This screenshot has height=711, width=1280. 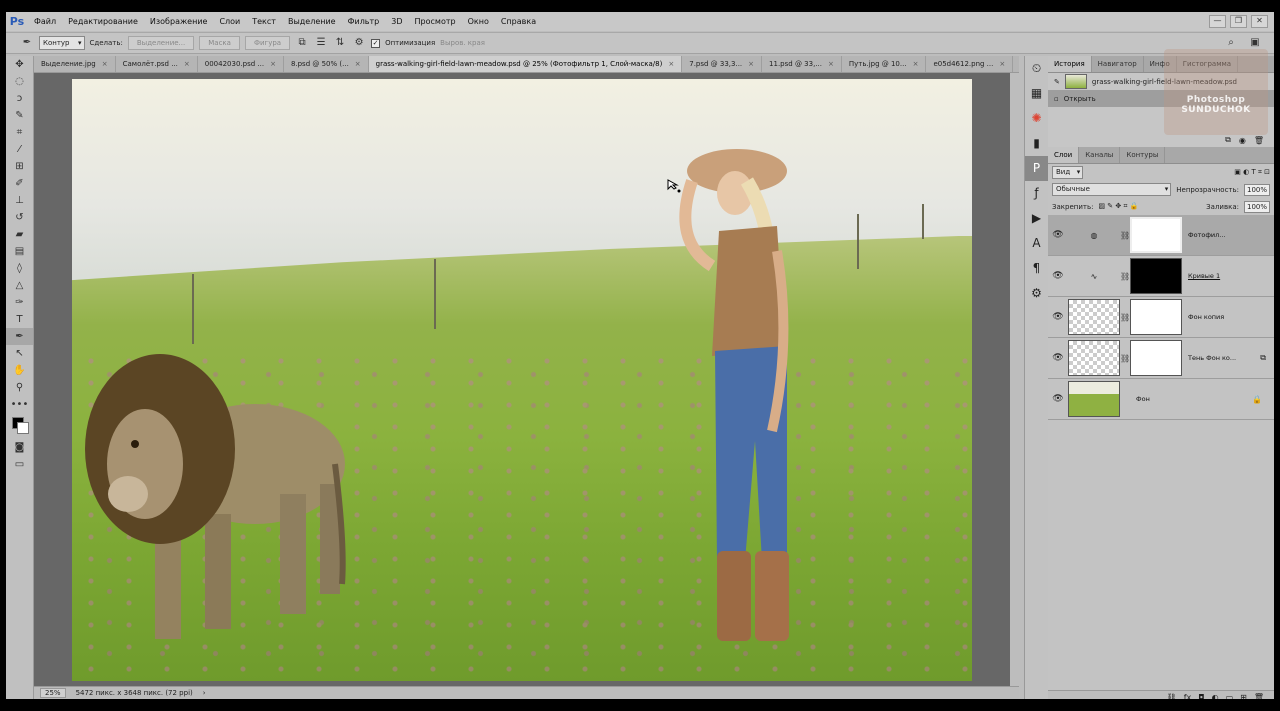 I want to click on add-mask-icon: ◘, so click(x=1201, y=696).